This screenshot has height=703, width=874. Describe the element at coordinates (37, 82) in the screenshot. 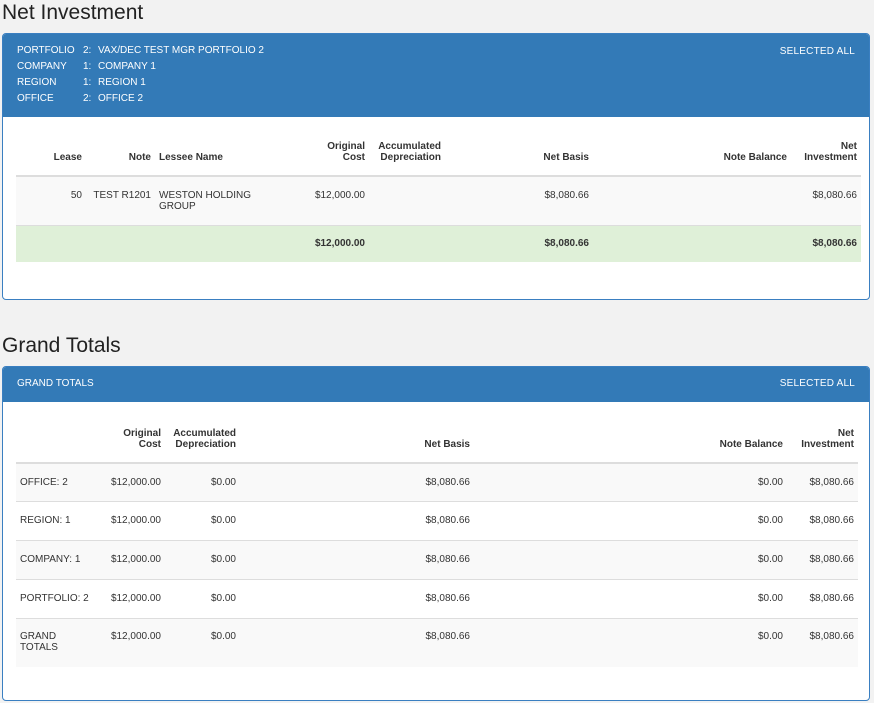

I see `header-key: REGION` at that location.